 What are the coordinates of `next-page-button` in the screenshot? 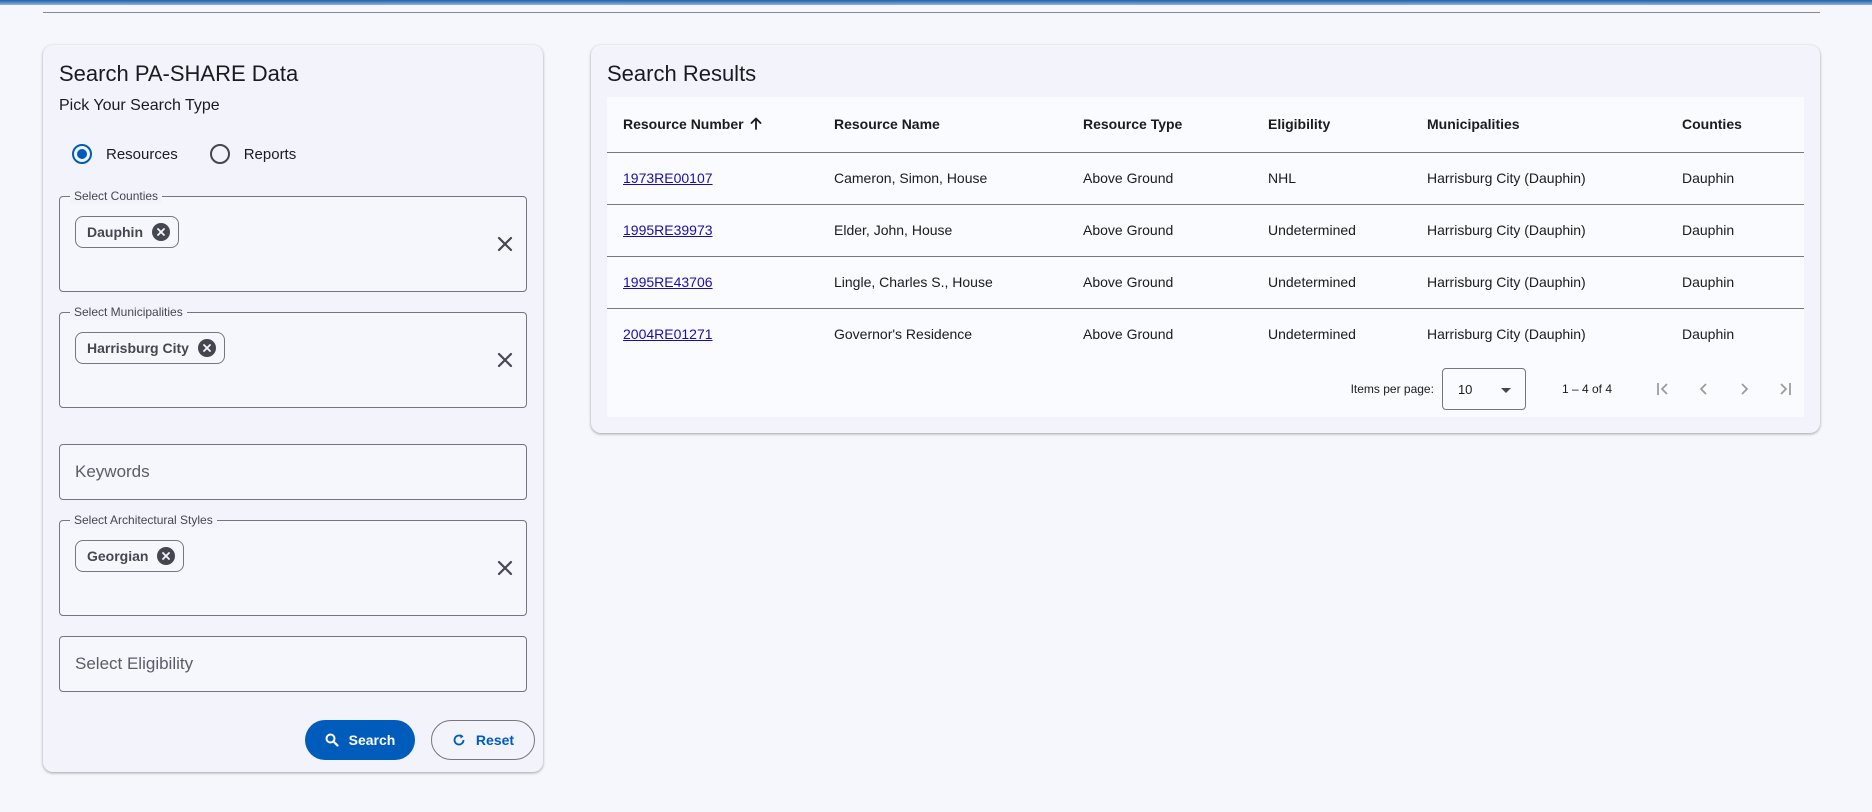 It's located at (1744, 389).